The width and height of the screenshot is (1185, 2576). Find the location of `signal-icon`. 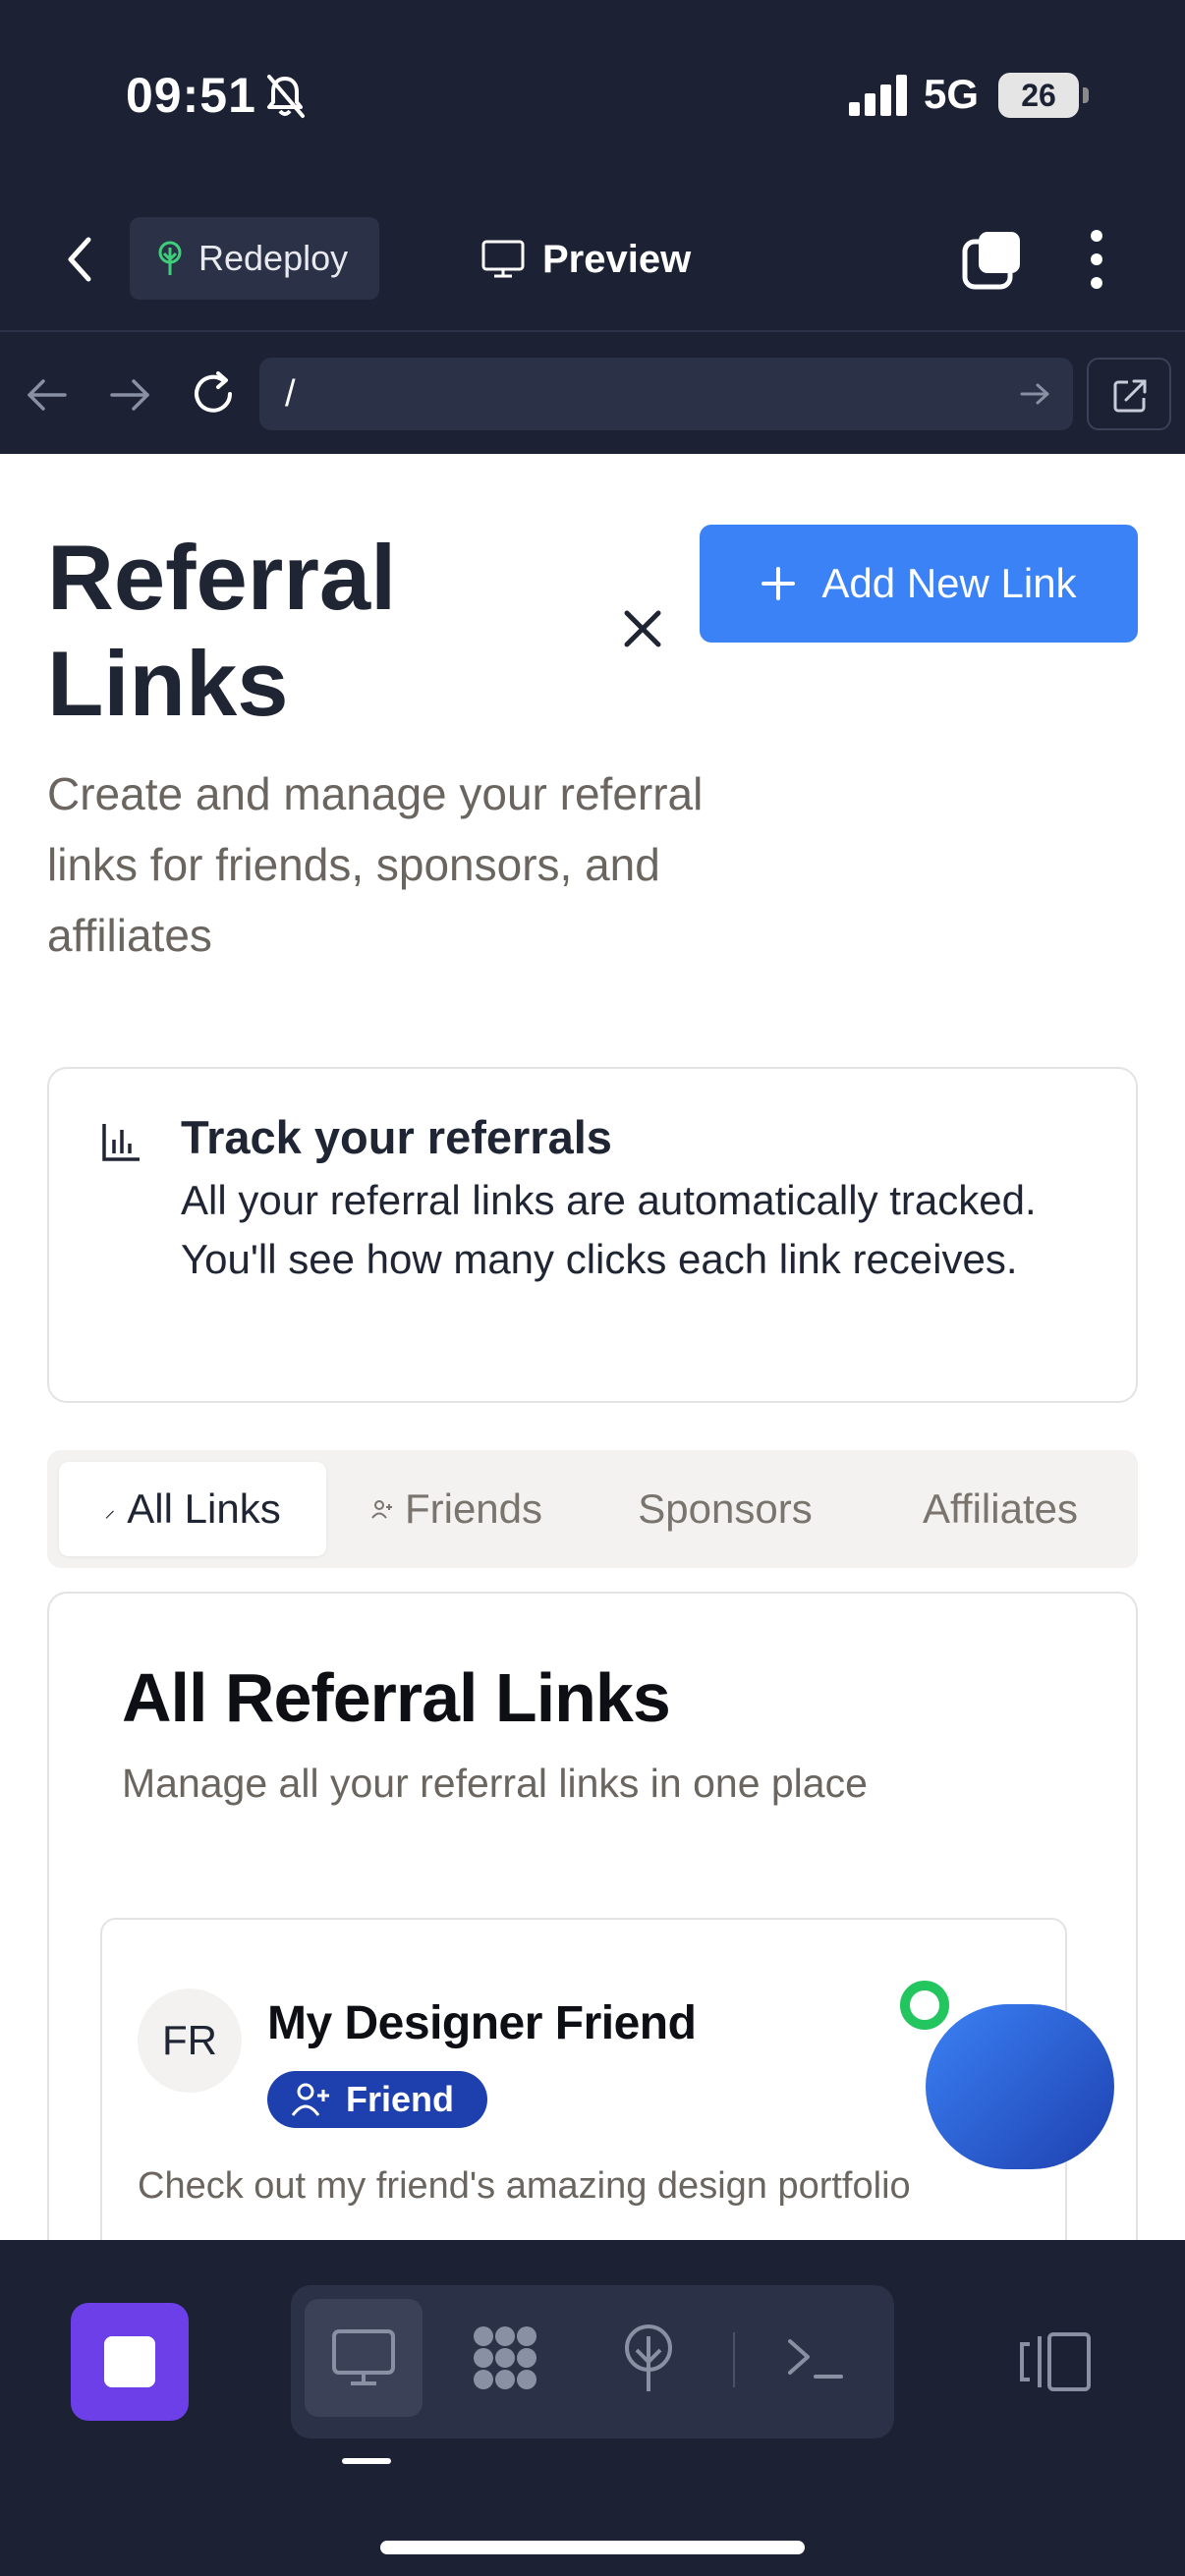

signal-icon is located at coordinates (878, 95).